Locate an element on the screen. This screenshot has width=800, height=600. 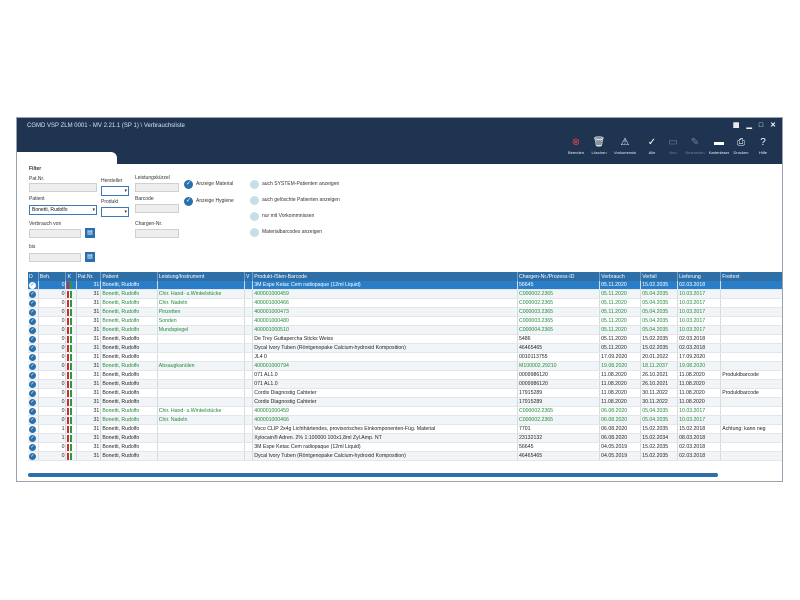
column-header: D is located at coordinates (33, 276).